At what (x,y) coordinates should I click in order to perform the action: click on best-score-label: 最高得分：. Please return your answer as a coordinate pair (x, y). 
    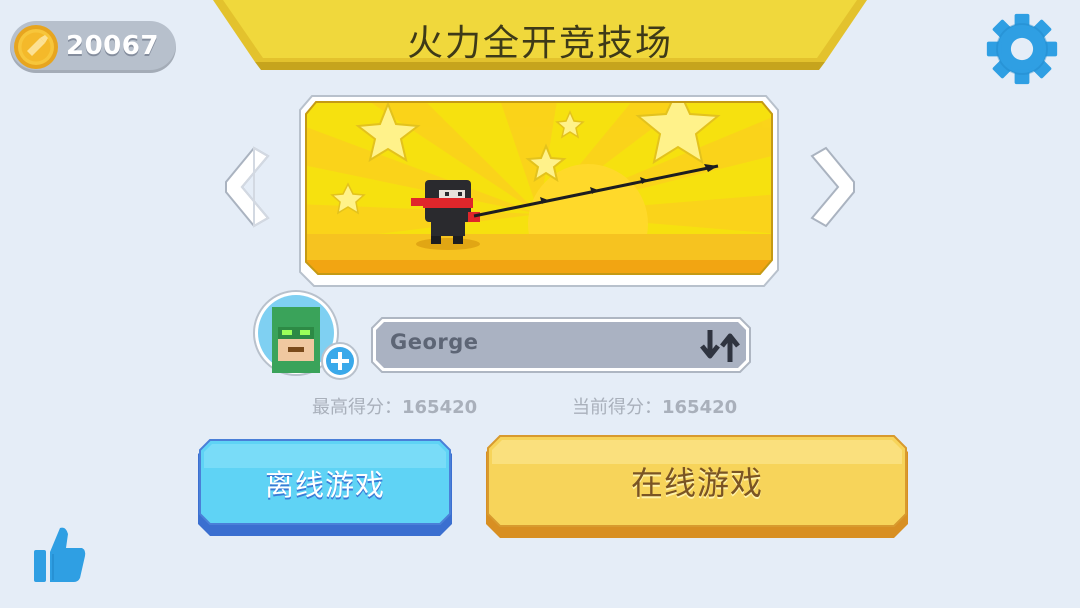
    Looking at the image, I should click on (357, 407).